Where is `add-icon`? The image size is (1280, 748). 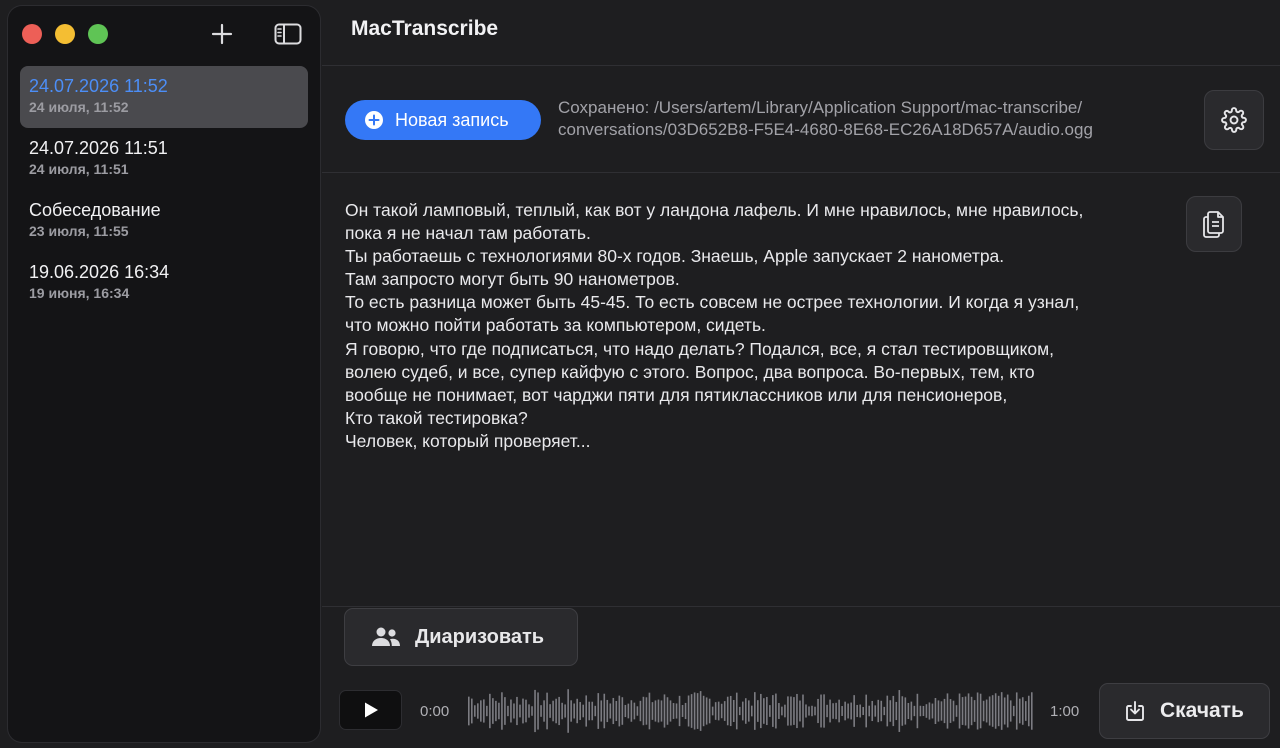
add-icon is located at coordinates (222, 34).